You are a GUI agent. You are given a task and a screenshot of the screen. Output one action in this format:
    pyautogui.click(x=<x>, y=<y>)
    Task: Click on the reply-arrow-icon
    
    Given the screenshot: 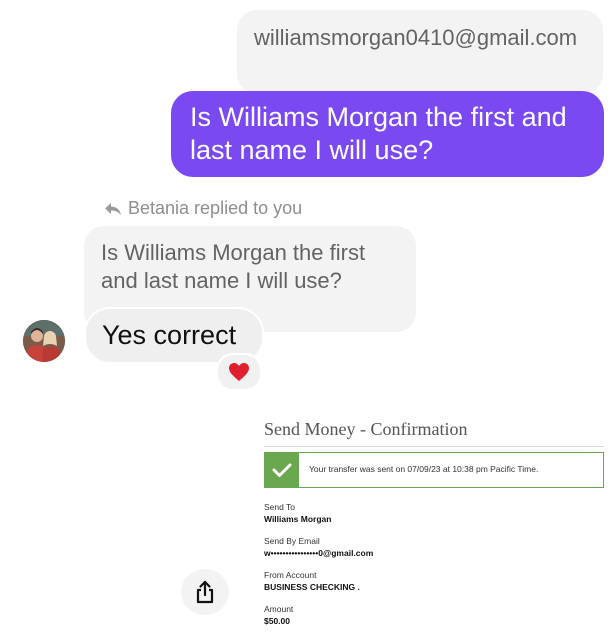 What is the action you would take?
    pyautogui.click(x=113, y=208)
    